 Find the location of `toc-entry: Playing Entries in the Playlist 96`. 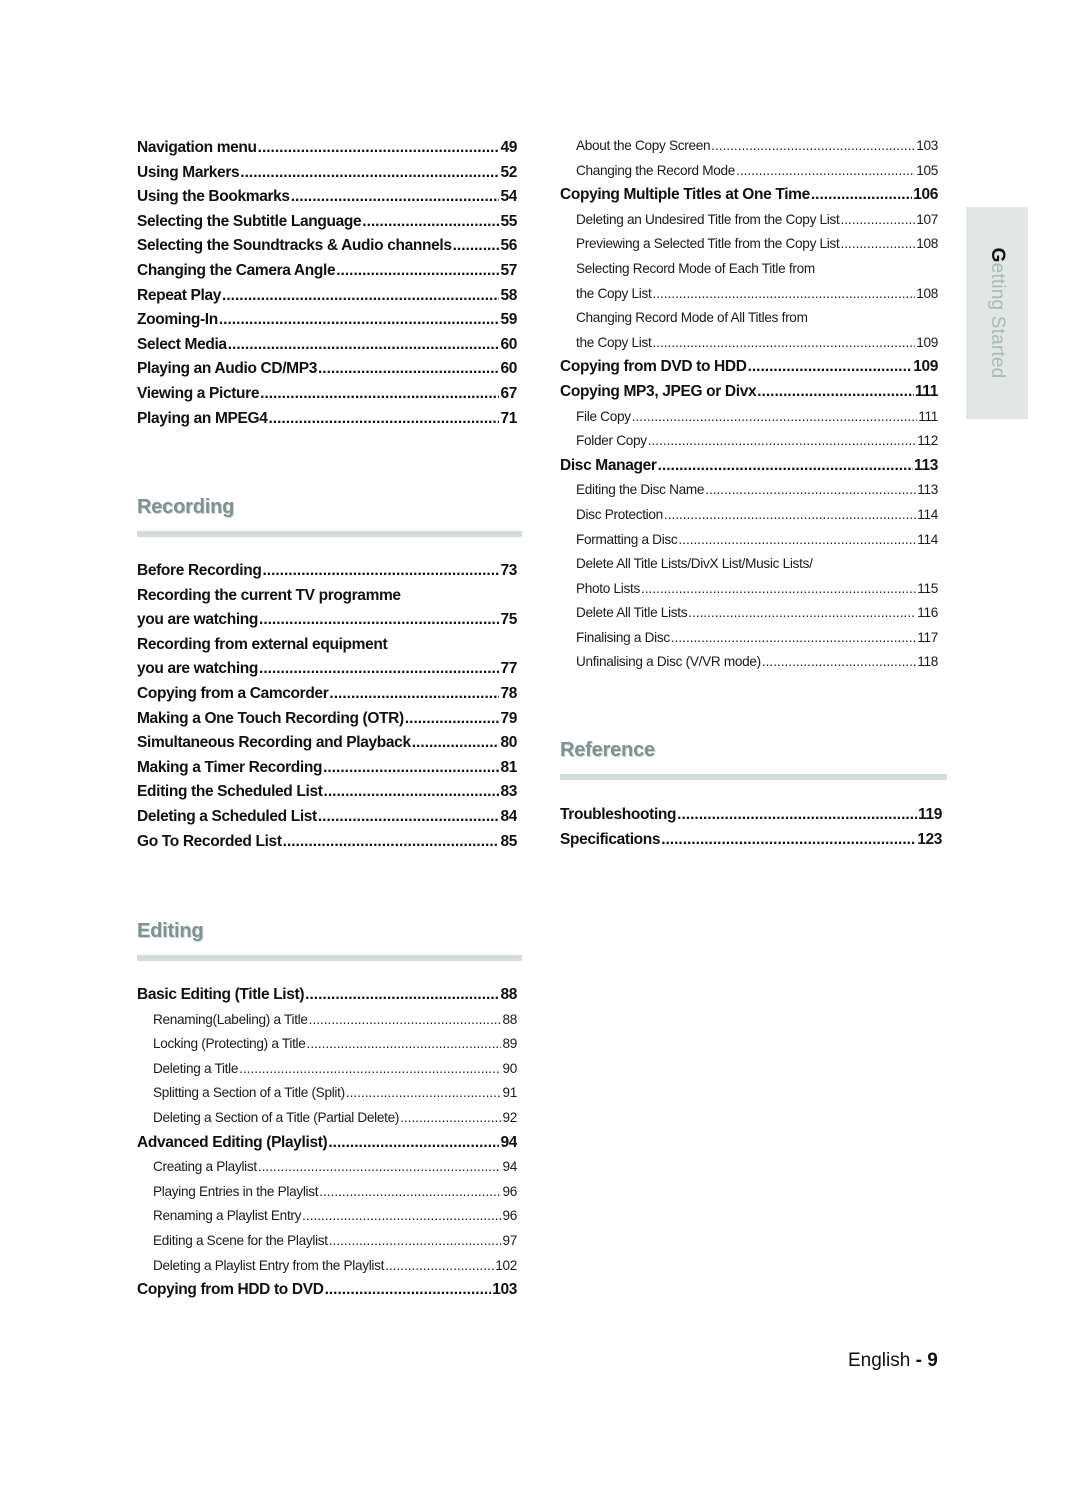

toc-entry: Playing Entries in the Playlist 96 is located at coordinates (327, 1192).